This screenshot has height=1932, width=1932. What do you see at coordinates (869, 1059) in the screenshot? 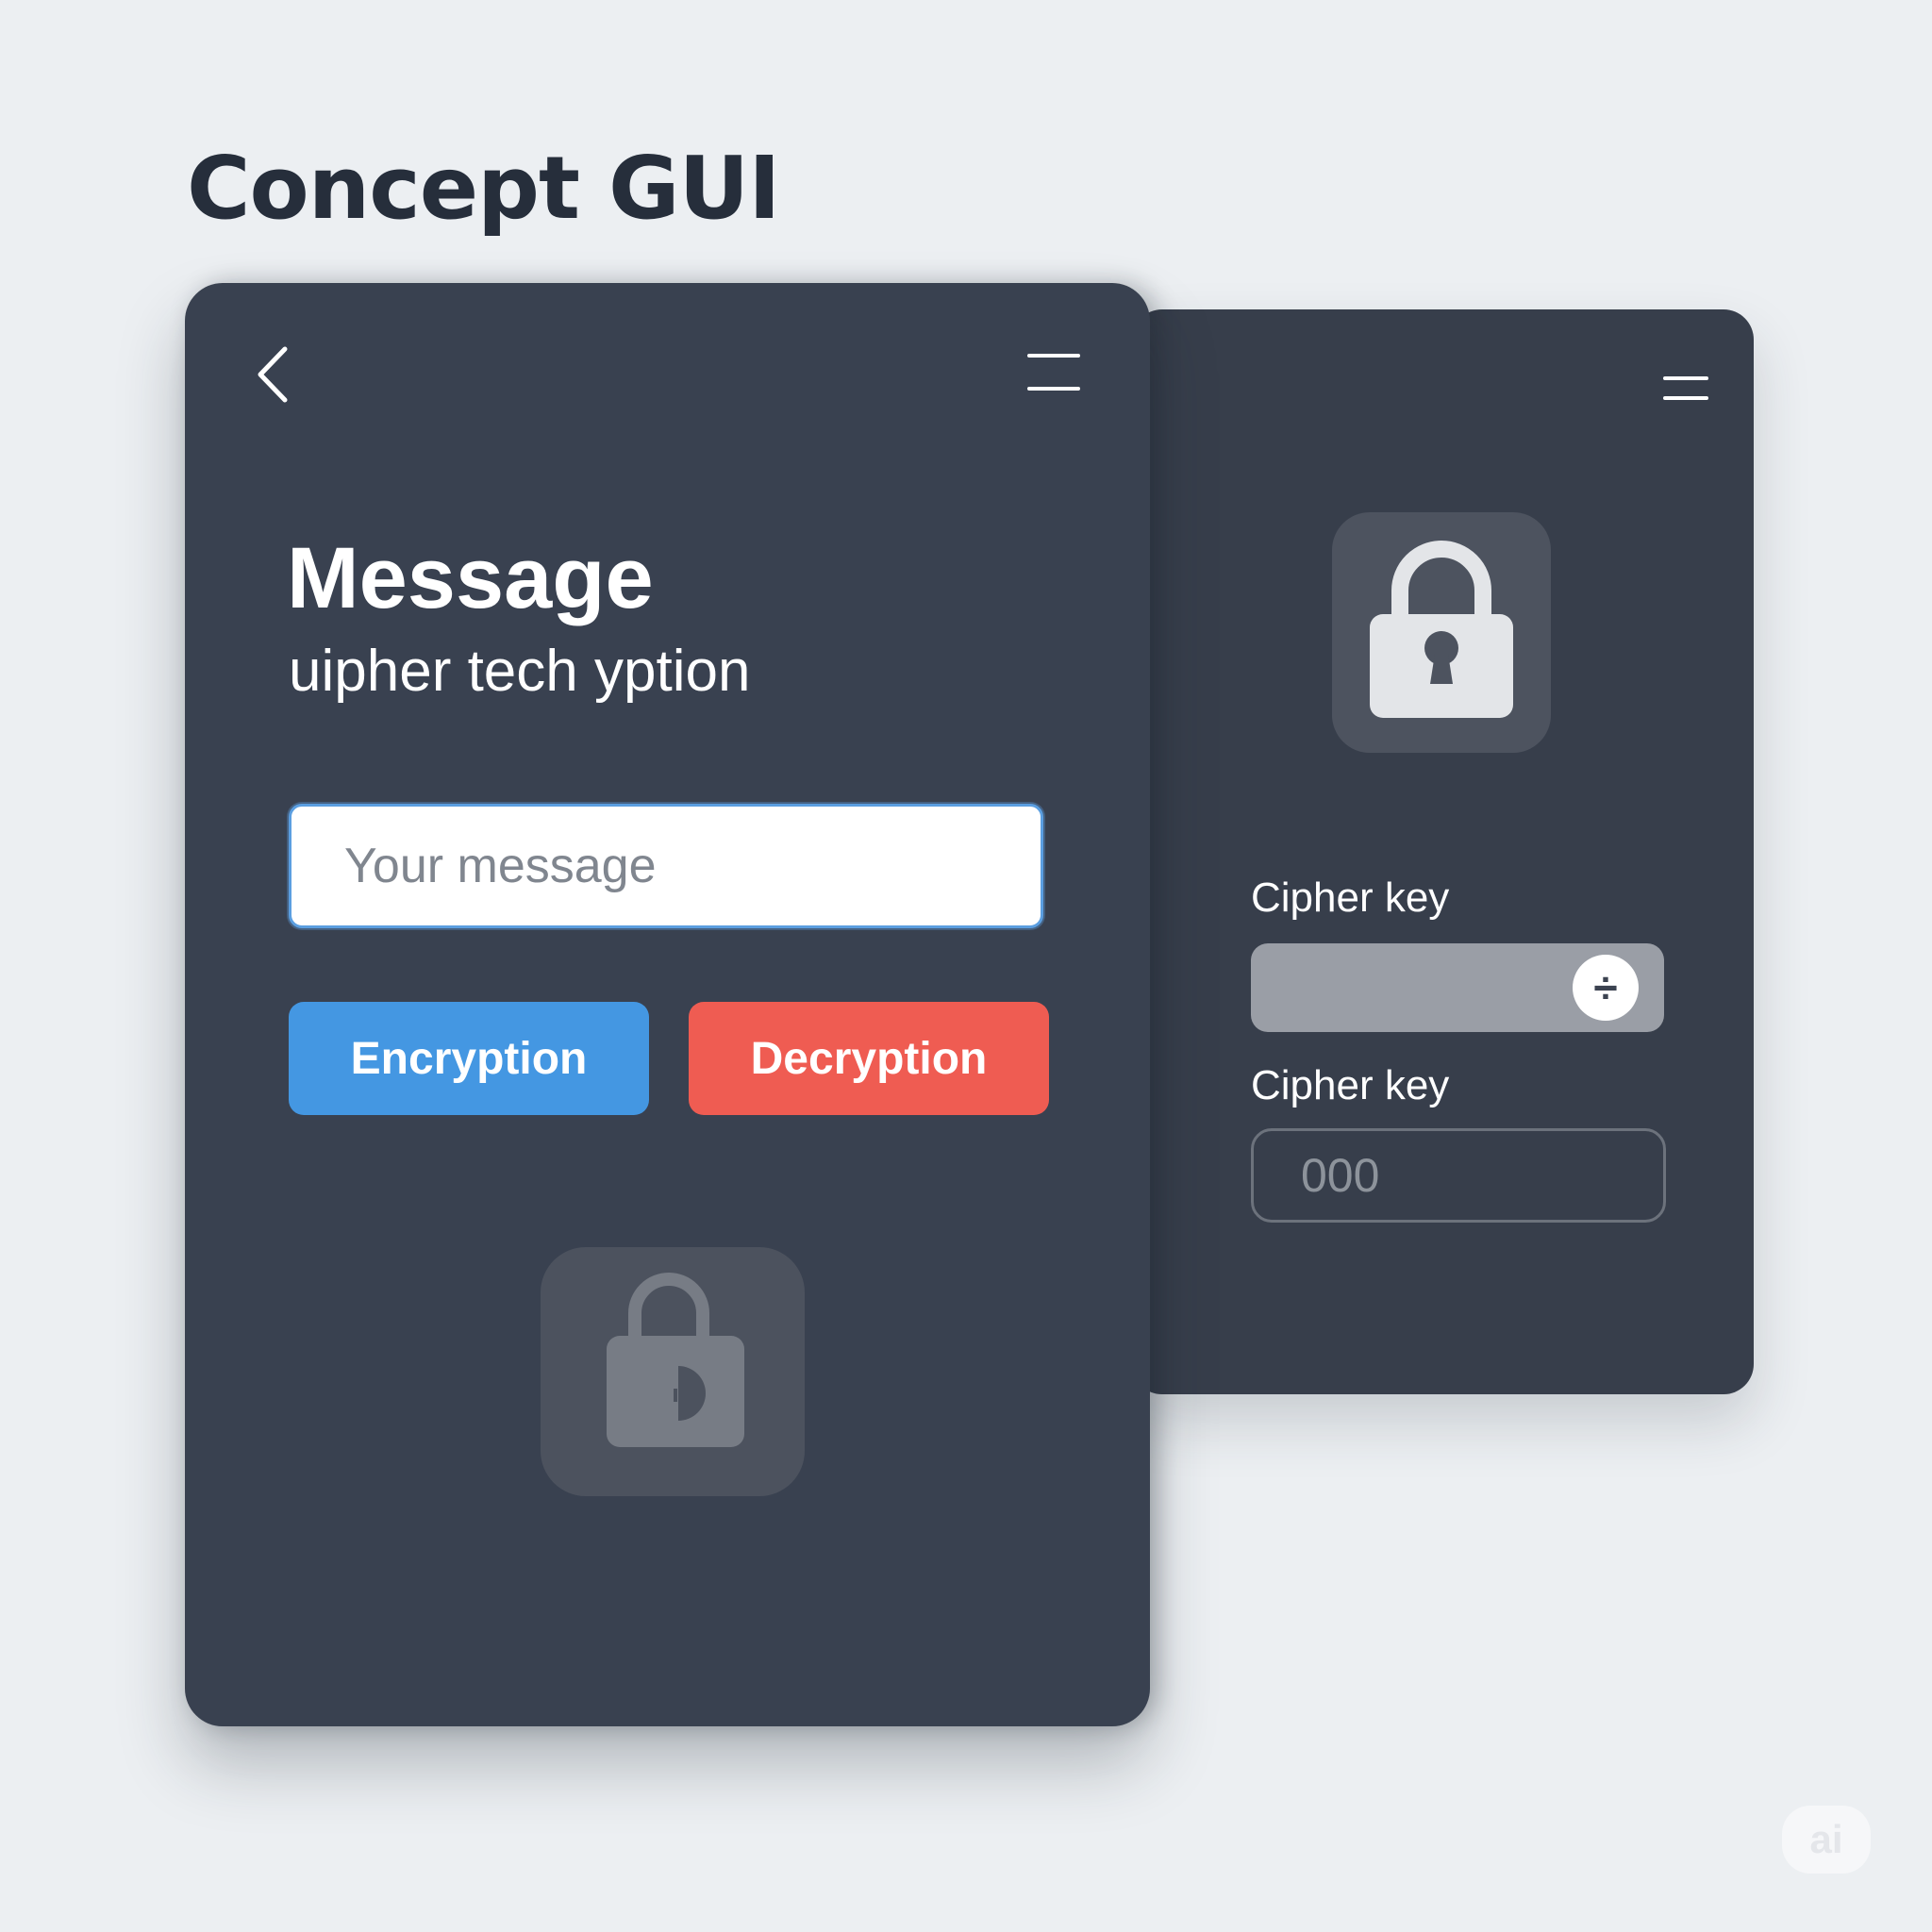
I see `decryption-button: Decryption` at bounding box center [869, 1059].